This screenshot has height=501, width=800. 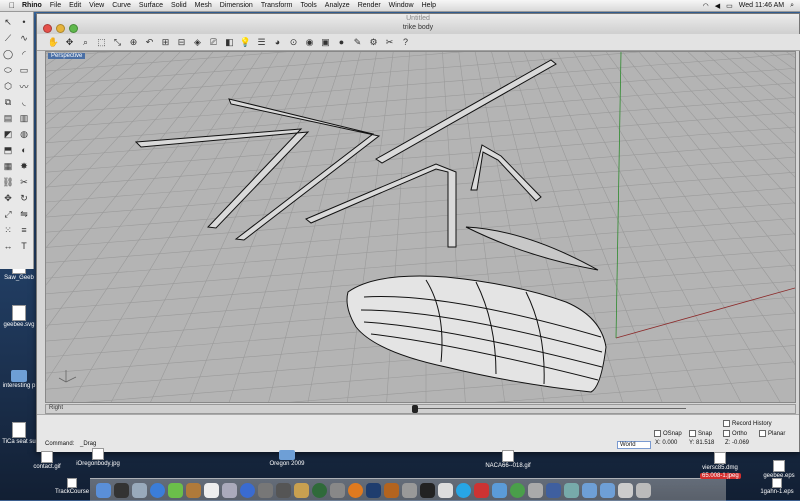 I want to click on pdf-icon, so click(x=481, y=490).